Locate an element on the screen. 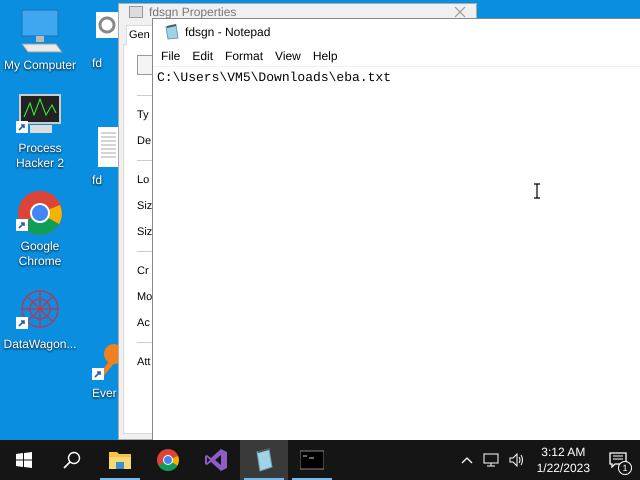 This screenshot has height=480, width=640. window-title: fdsgn Properties is located at coordinates (192, 12).